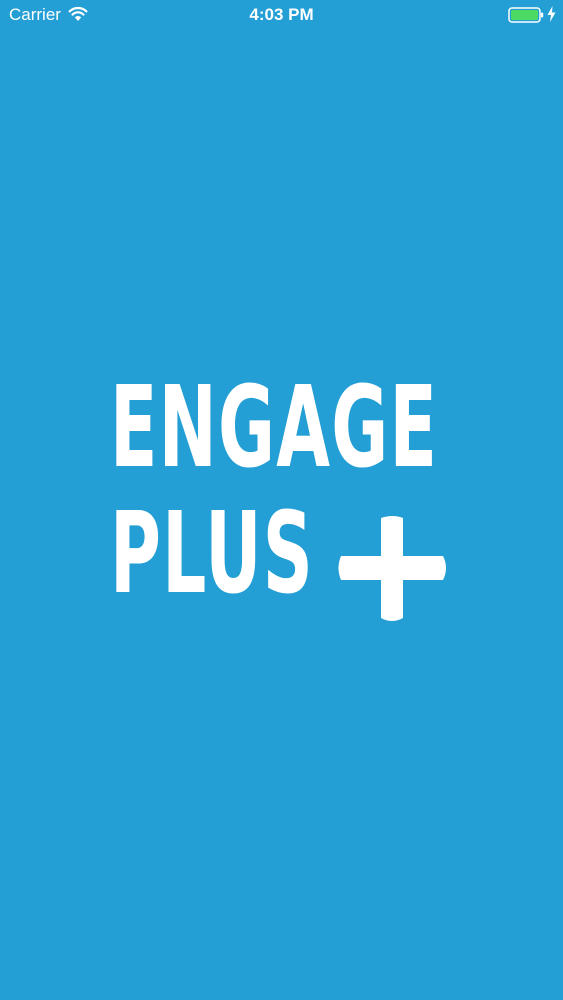  I want to click on charging-bolt-icon, so click(551, 14).